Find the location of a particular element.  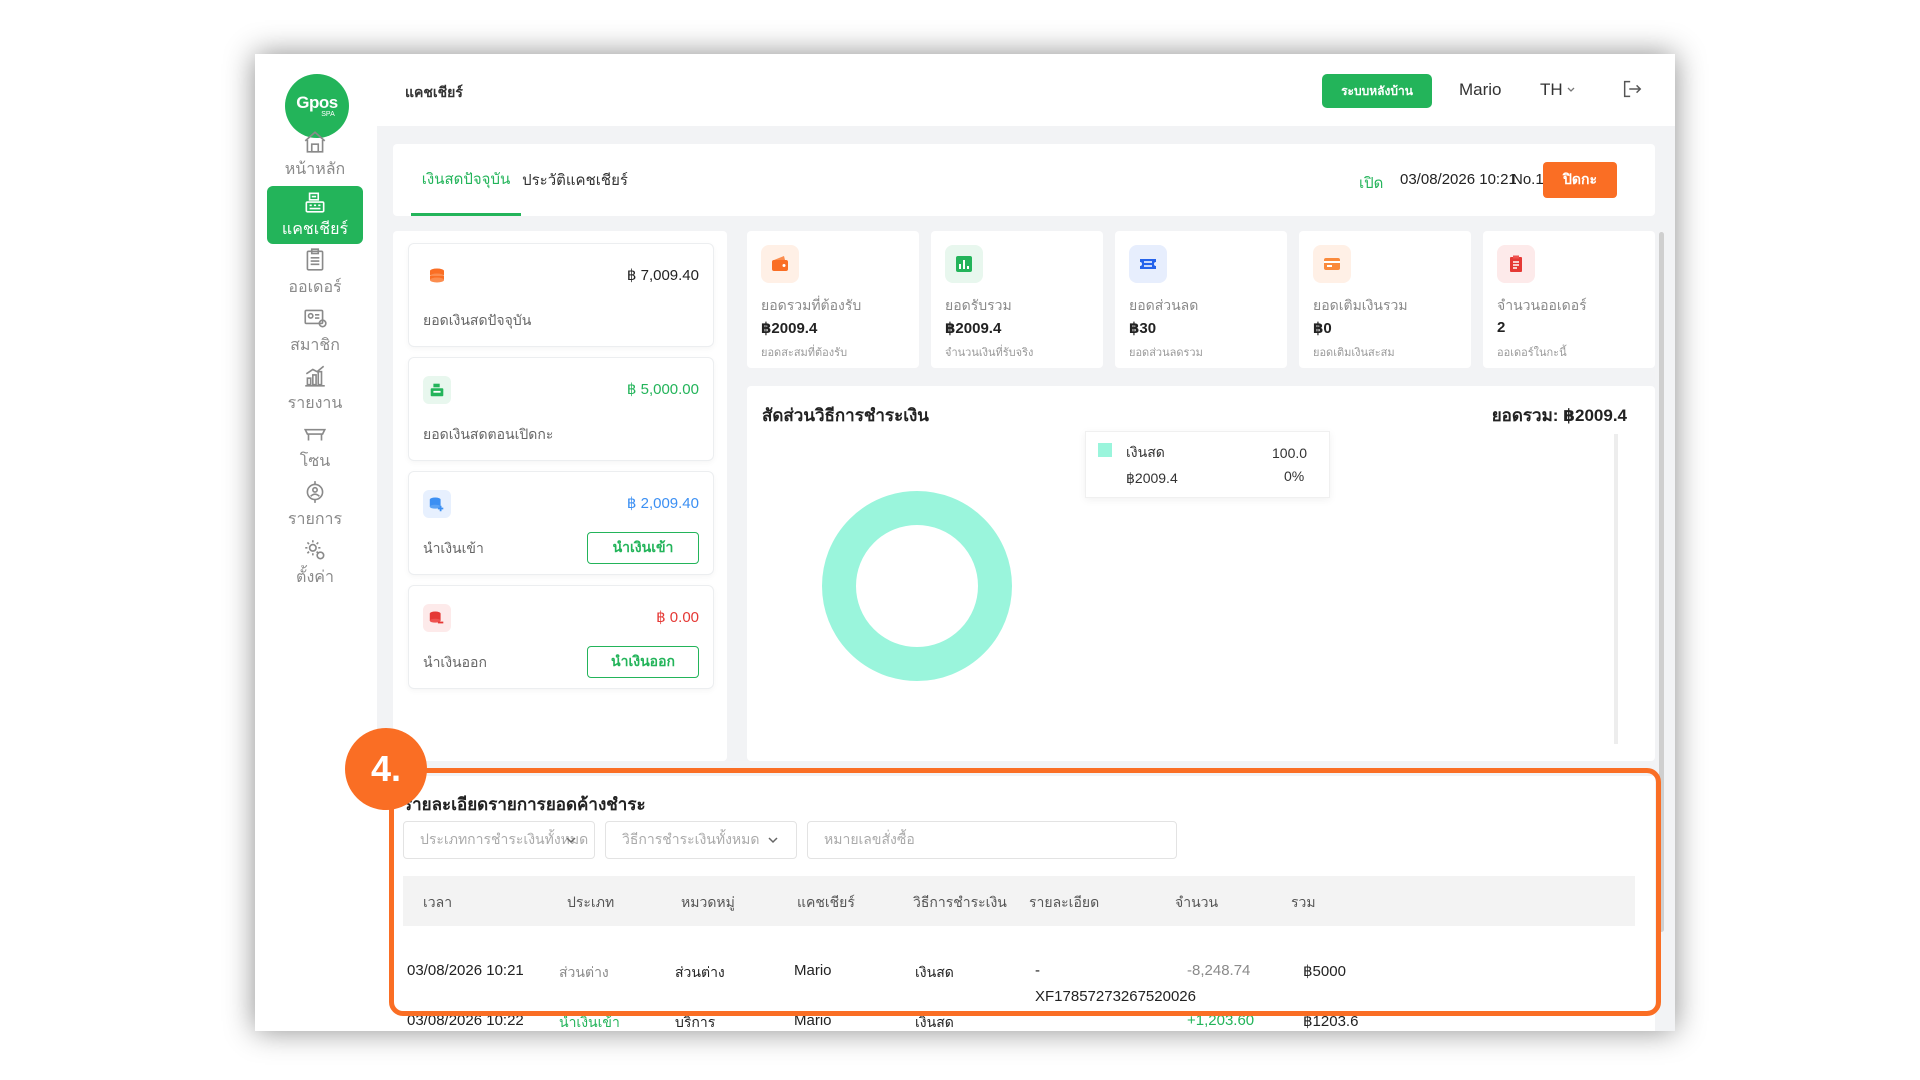

sidebar-item-items: รายการ is located at coordinates (315, 505).